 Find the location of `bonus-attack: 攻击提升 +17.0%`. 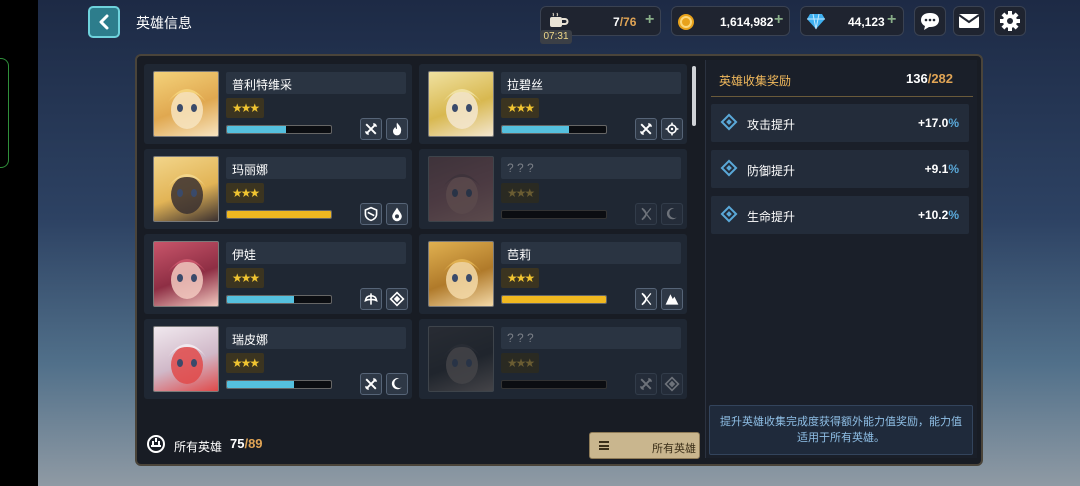

bonus-attack: 攻击提升 +17.0% is located at coordinates (840, 123).